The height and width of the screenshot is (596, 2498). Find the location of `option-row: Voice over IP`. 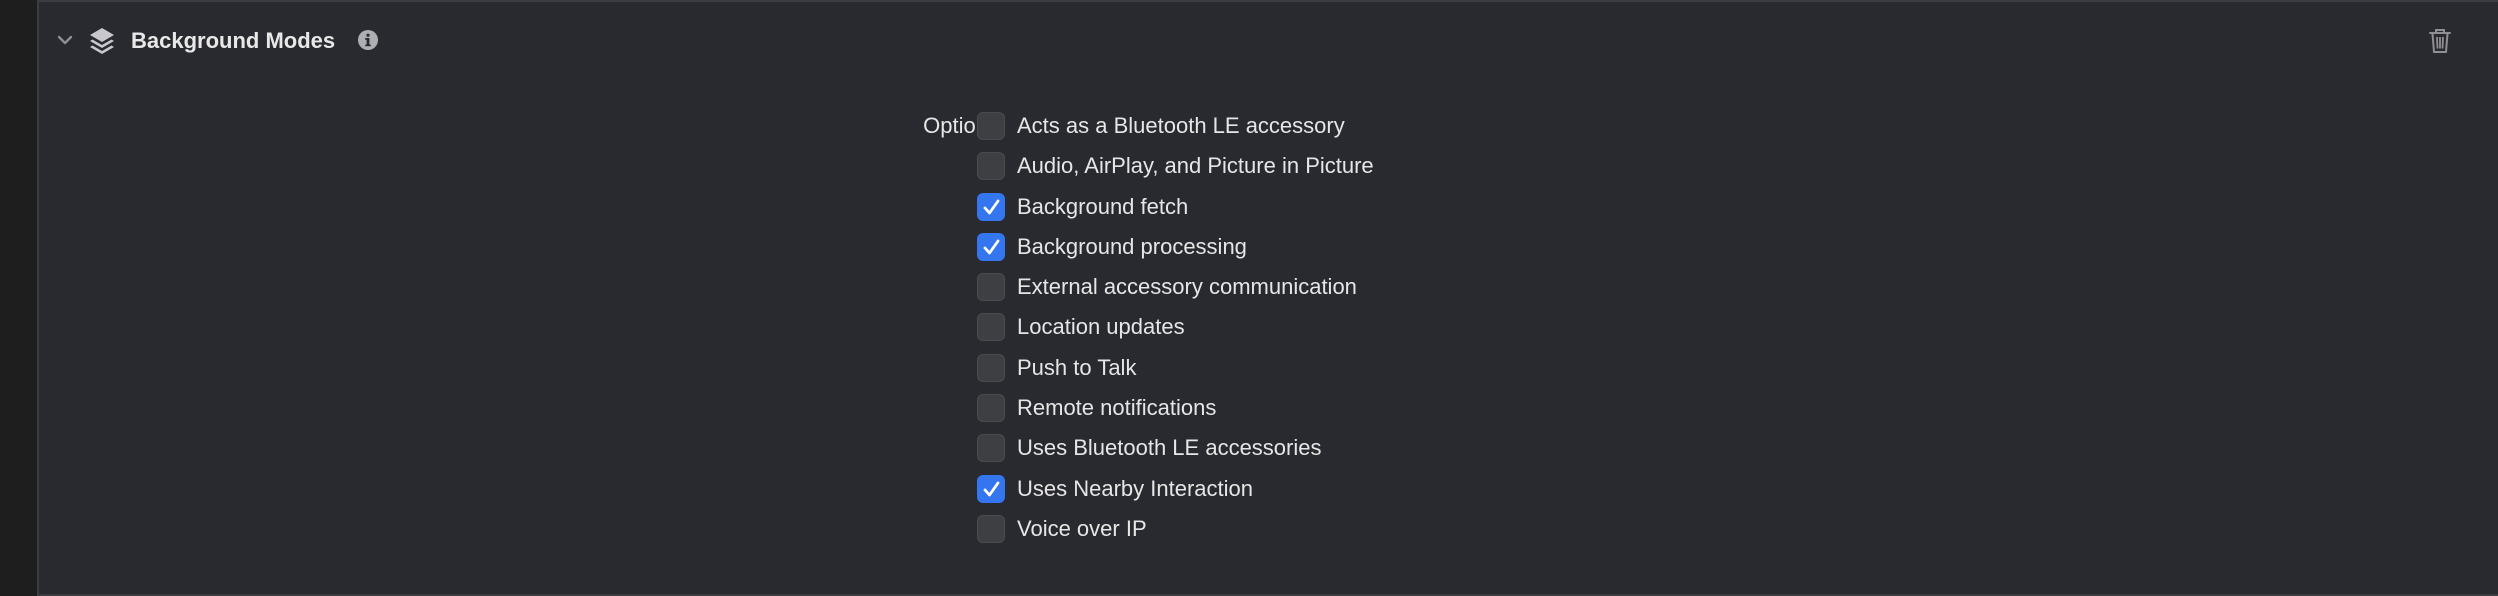

option-row: Voice over IP is located at coordinates (1277, 533).